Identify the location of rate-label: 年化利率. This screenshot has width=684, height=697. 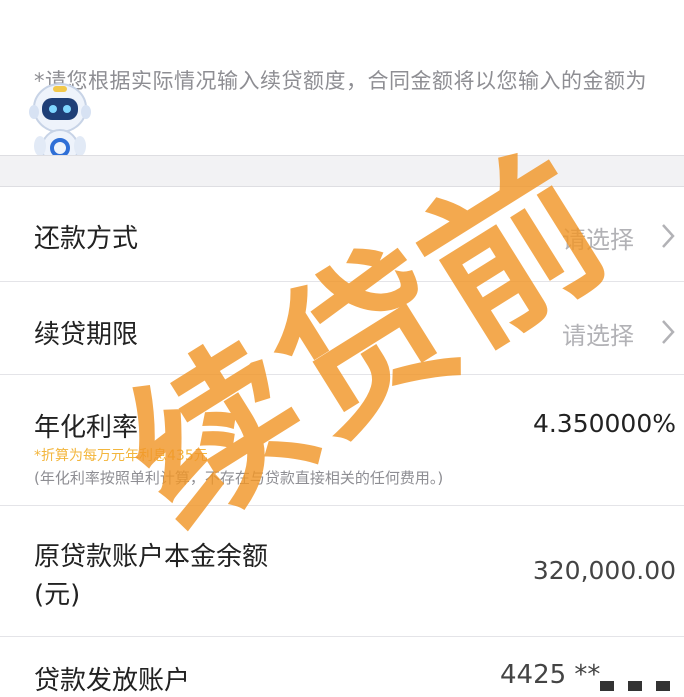
(86, 428).